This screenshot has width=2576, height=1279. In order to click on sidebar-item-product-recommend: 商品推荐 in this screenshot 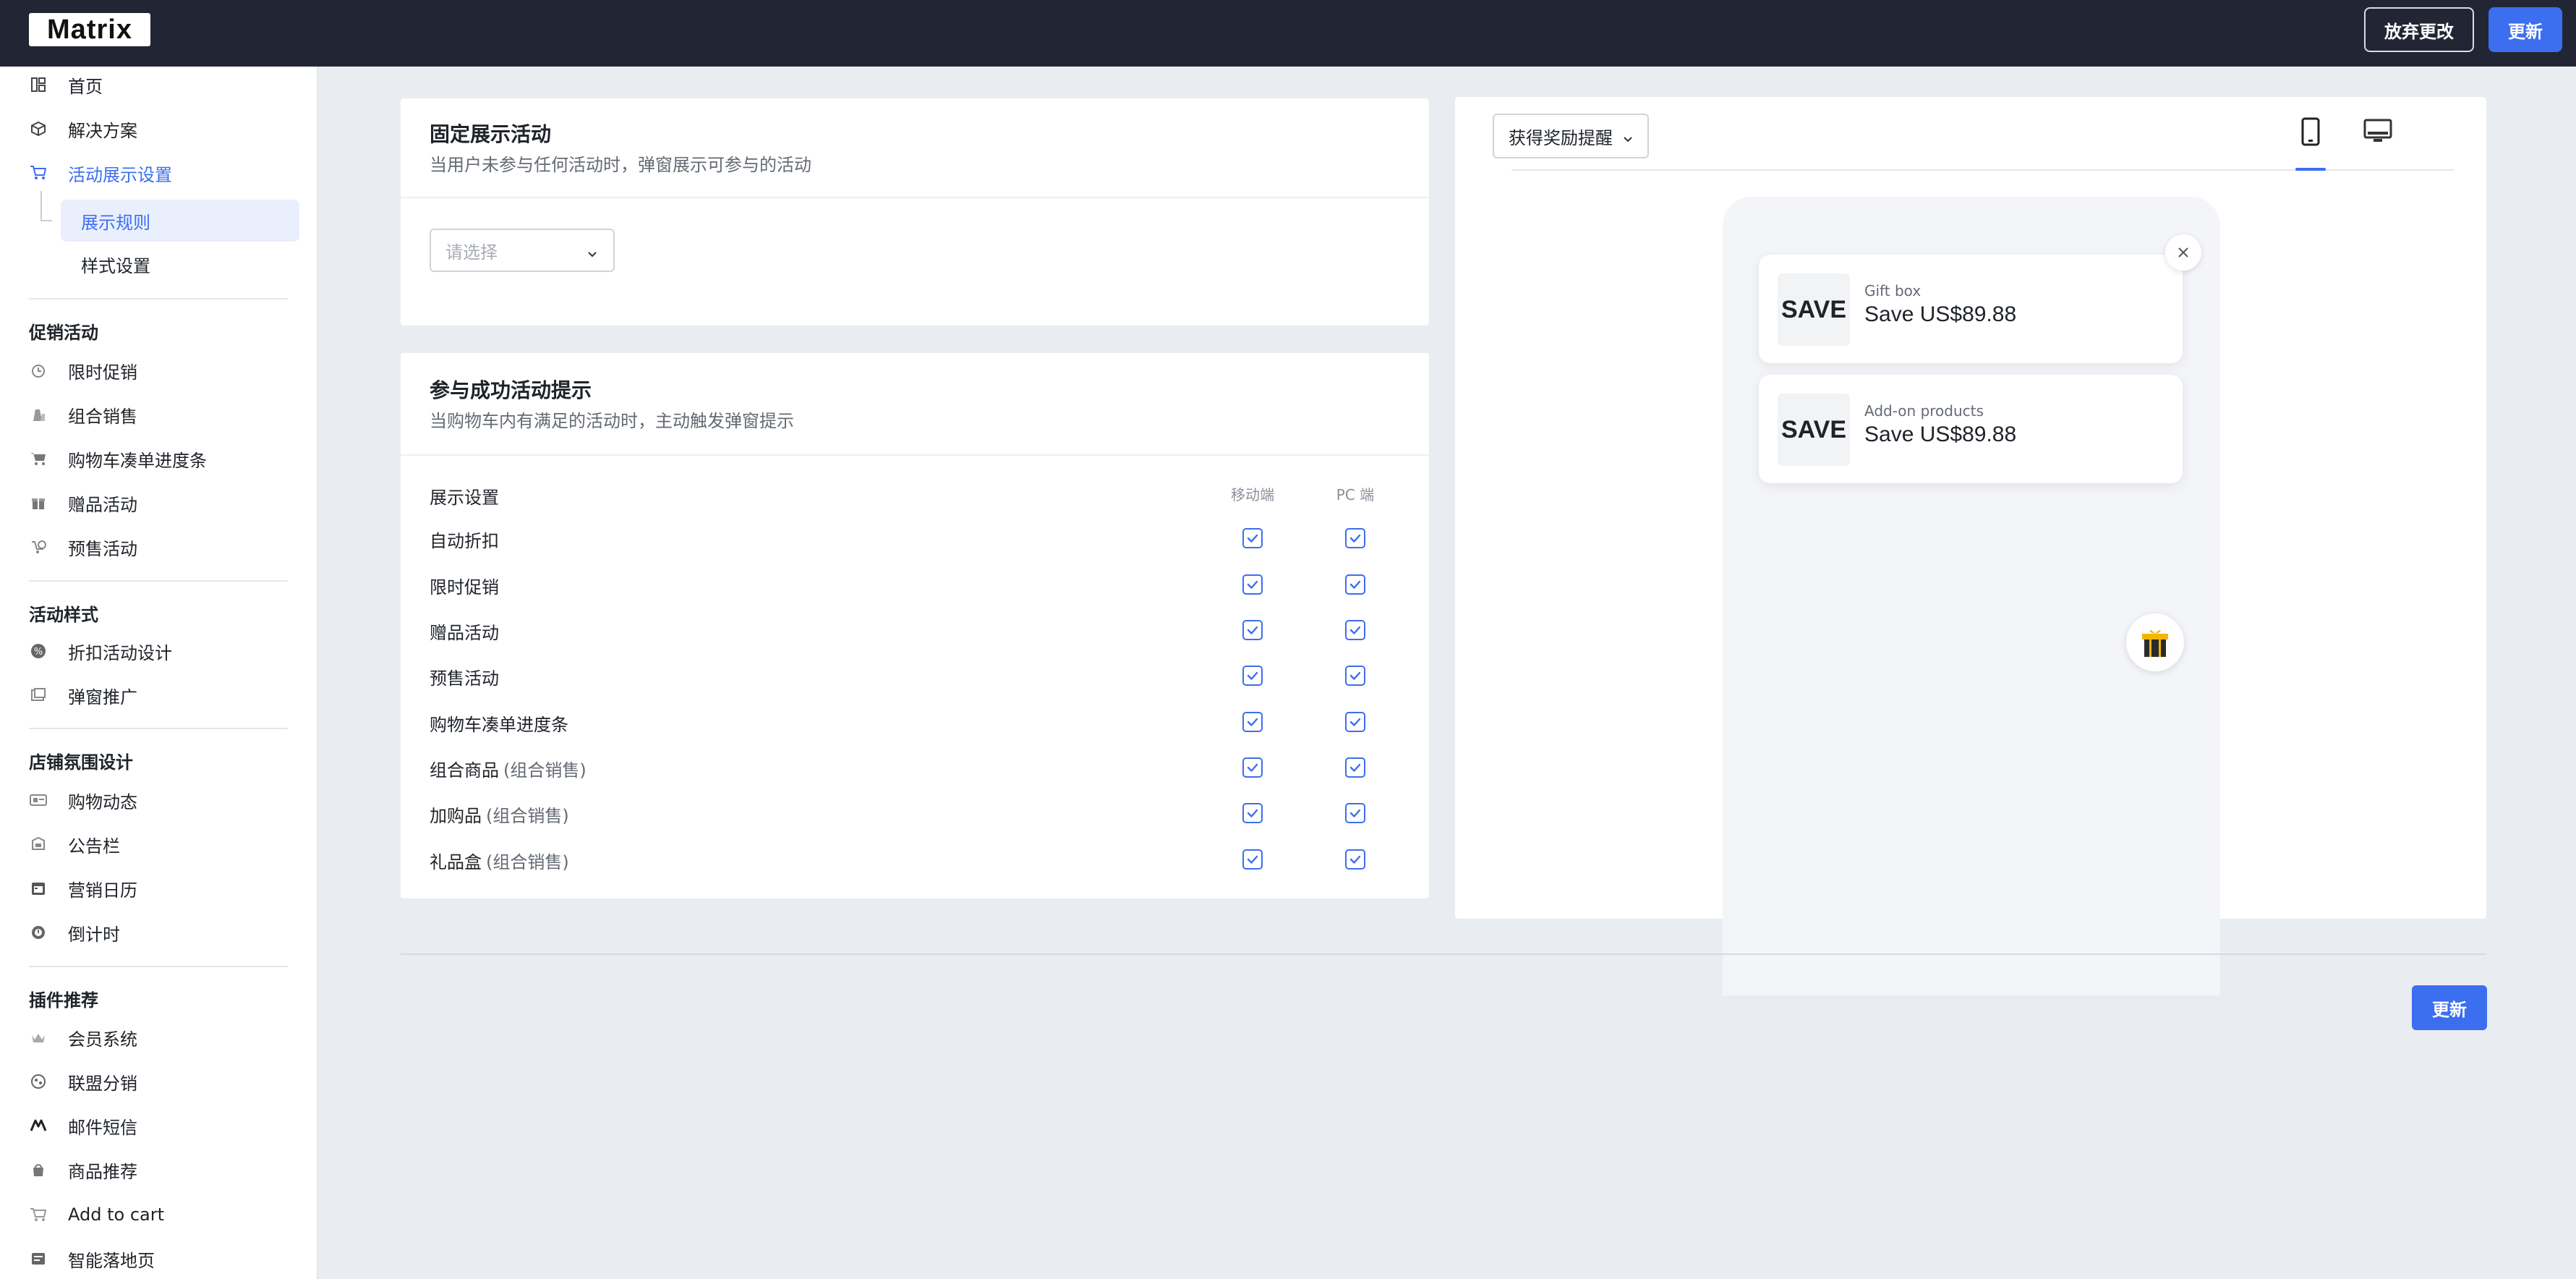, I will do `click(166, 1170)`.